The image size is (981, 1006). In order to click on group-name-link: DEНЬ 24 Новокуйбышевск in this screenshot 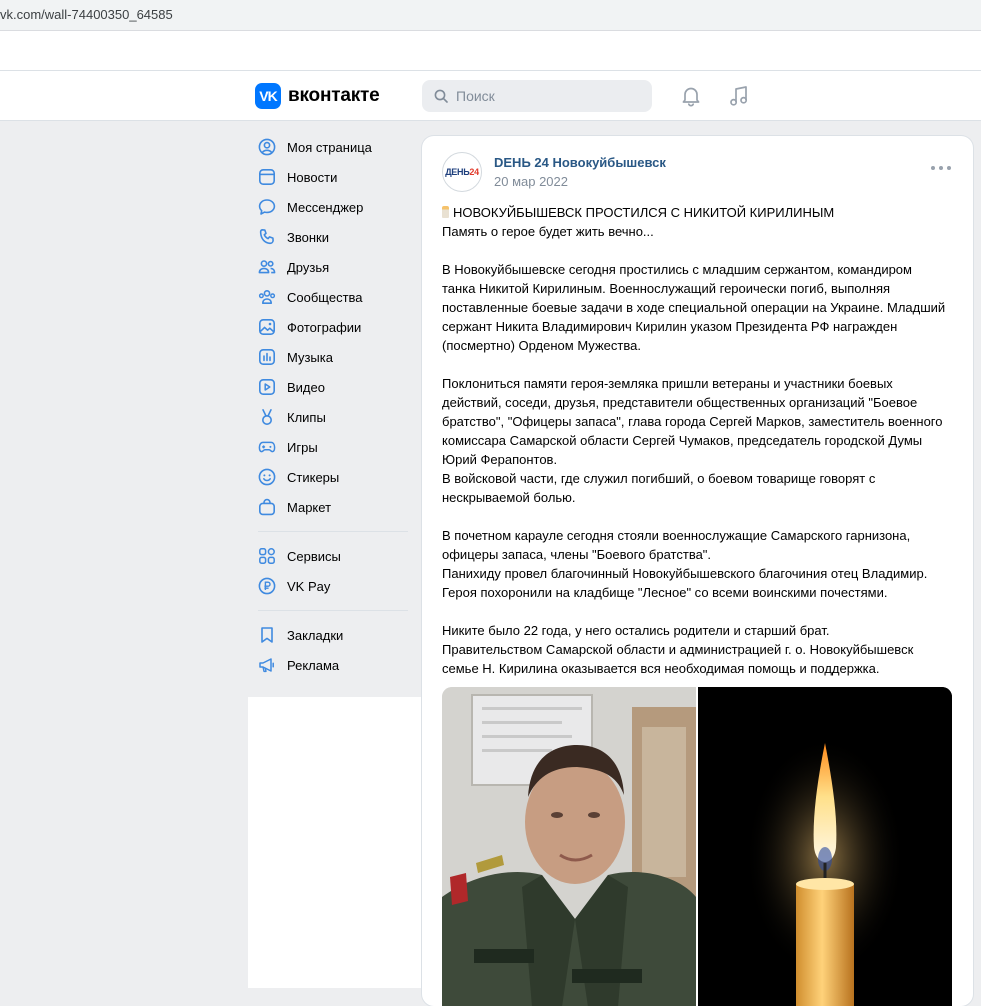, I will do `click(580, 162)`.